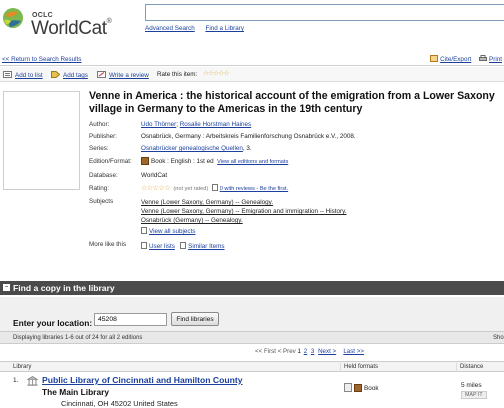 Image resolution: width=504 pixels, height=408 pixels. What do you see at coordinates (162, 246) in the screenshot?
I see `user-lists-link: User lists` at bounding box center [162, 246].